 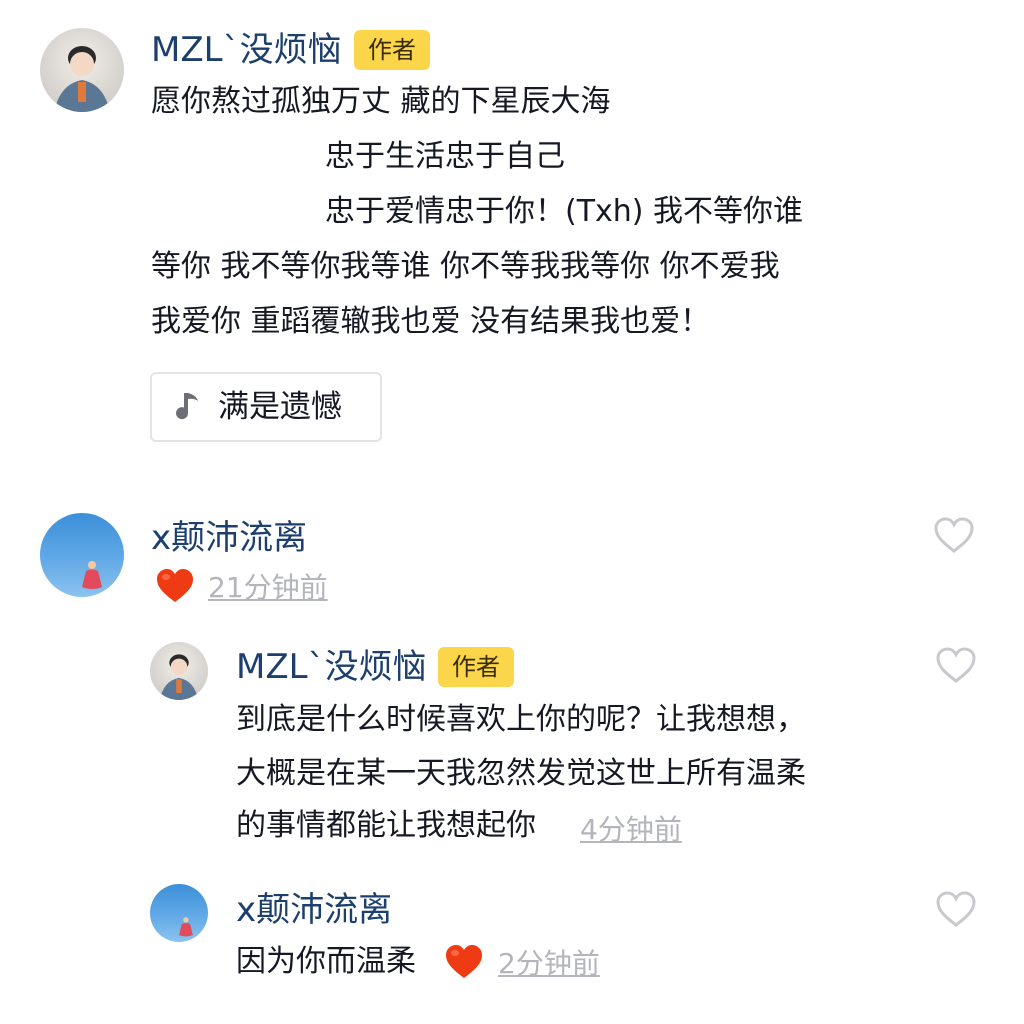 What do you see at coordinates (246, 50) in the screenshot?
I see `author-username: MZL`没烦恼` at bounding box center [246, 50].